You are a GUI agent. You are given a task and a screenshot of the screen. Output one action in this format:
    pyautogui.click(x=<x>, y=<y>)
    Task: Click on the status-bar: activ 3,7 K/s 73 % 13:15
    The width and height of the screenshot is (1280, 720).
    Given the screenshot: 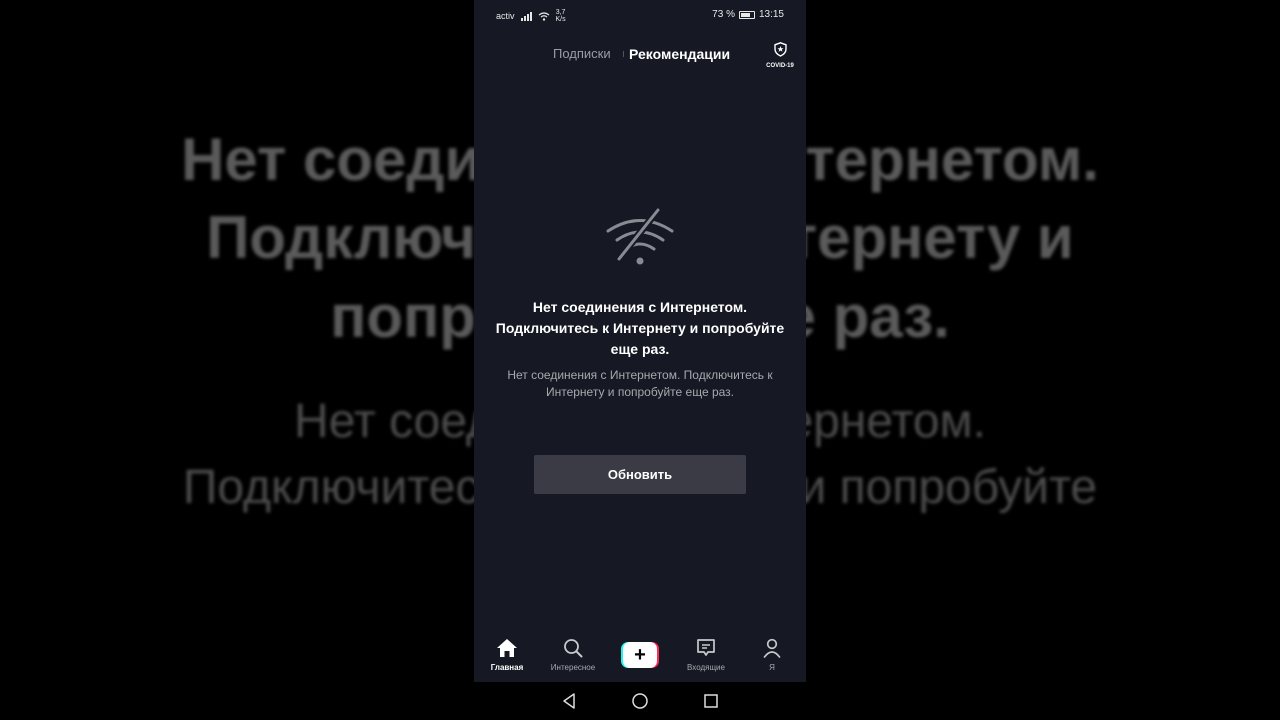 What is the action you would take?
    pyautogui.click(x=640, y=14)
    